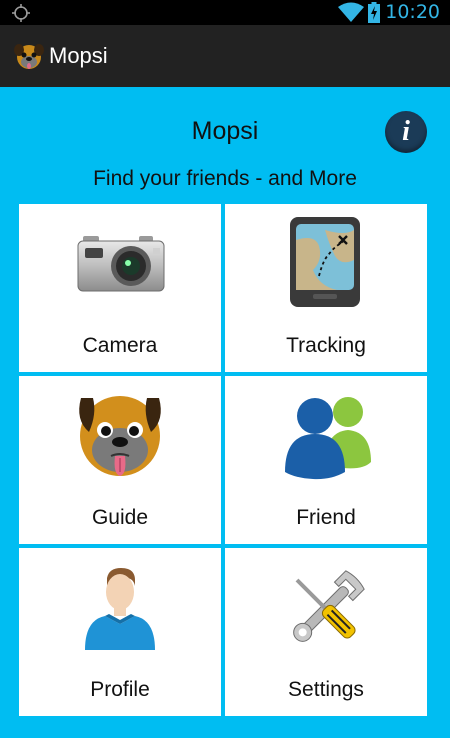  I want to click on camera-tile: Camera, so click(120, 288).